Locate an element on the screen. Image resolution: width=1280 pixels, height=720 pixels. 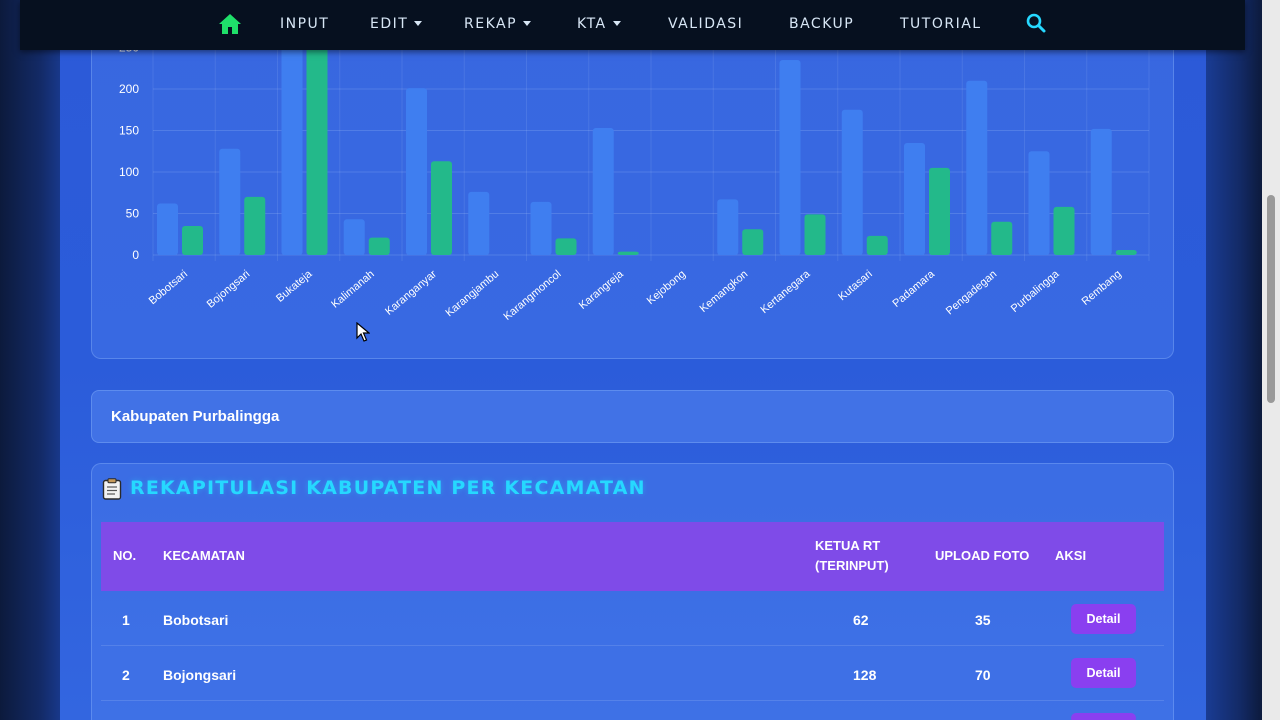
x-tick-label: Kertanegara is located at coordinates (785, 292).